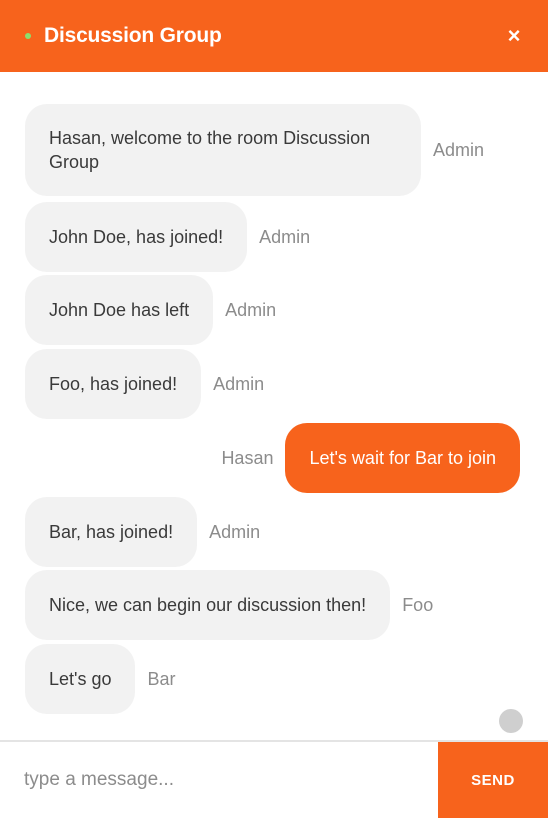 The height and width of the screenshot is (818, 548). I want to click on message-input, so click(219, 780).